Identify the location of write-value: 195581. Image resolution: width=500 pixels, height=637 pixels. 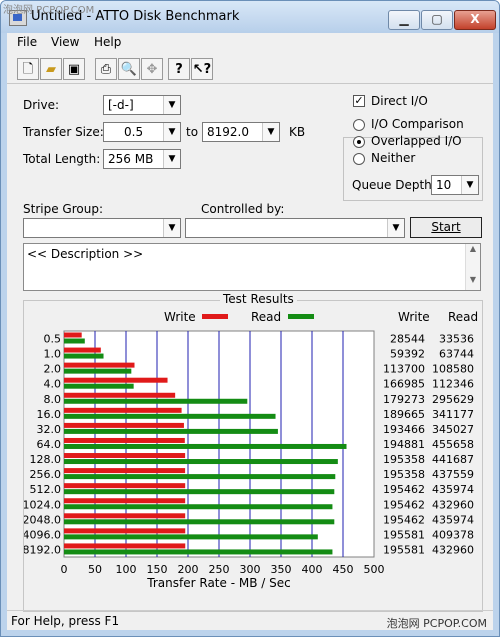
(404, 549).